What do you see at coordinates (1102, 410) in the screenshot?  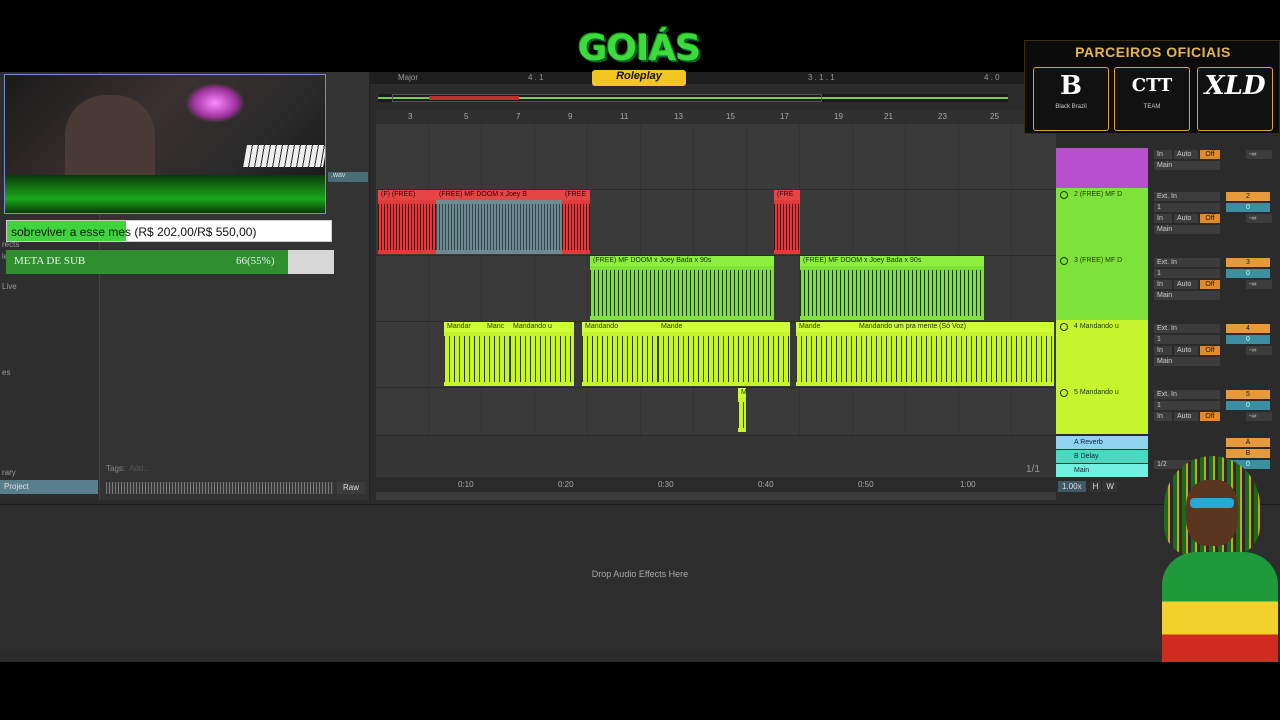 I see `track-head-5: 5 Mandando u` at bounding box center [1102, 410].